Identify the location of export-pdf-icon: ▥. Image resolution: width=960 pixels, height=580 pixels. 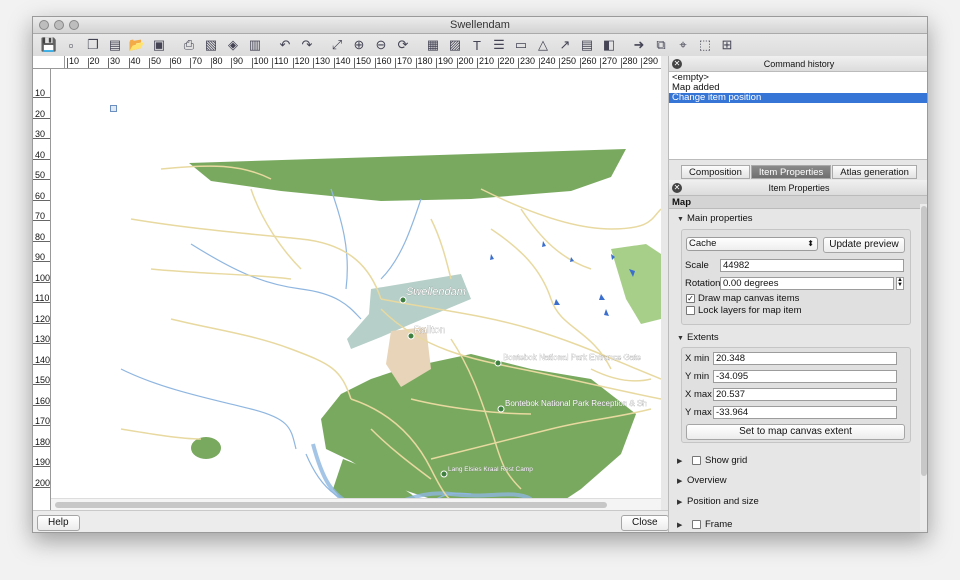
(255, 45).